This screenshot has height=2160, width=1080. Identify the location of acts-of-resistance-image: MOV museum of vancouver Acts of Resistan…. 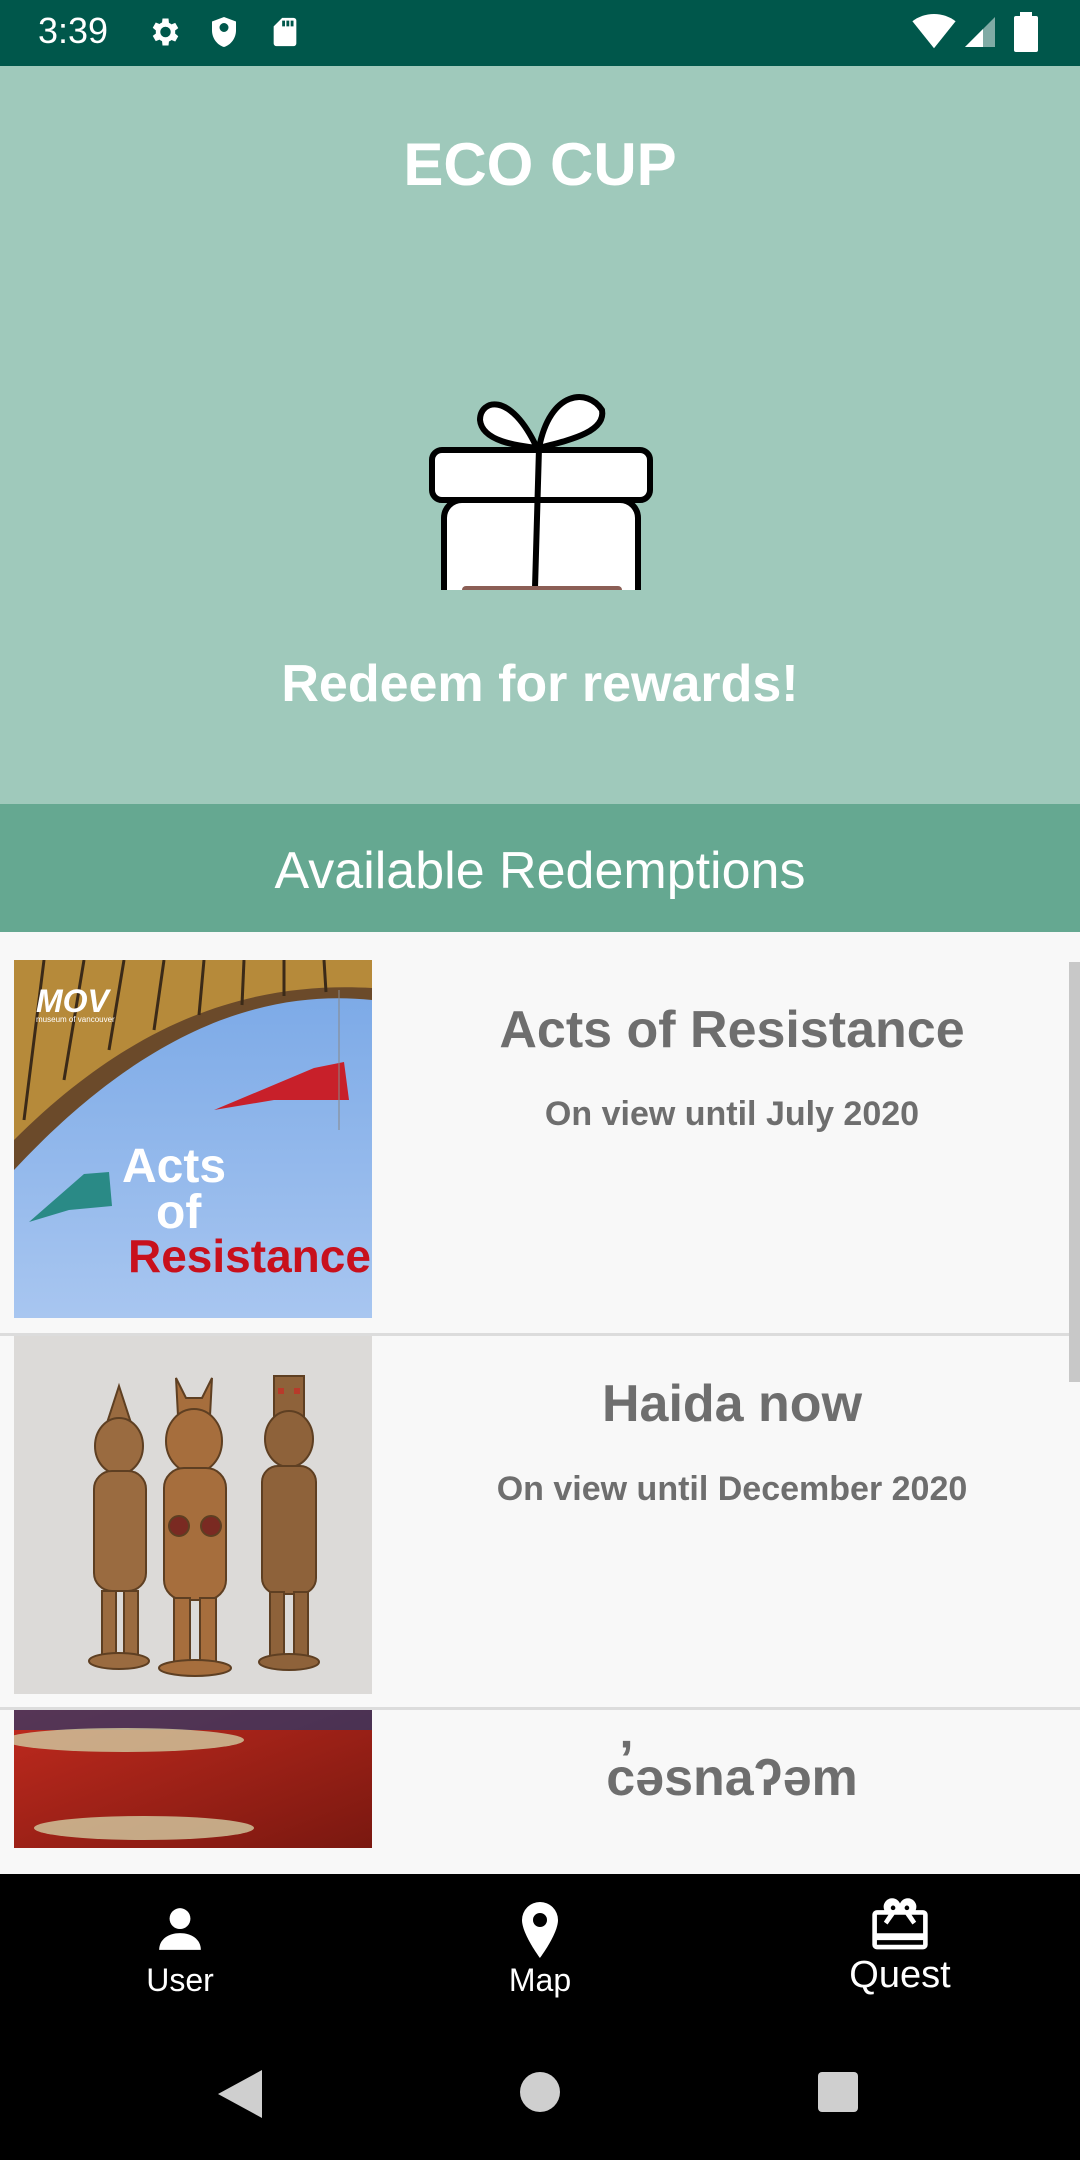
(193, 1139).